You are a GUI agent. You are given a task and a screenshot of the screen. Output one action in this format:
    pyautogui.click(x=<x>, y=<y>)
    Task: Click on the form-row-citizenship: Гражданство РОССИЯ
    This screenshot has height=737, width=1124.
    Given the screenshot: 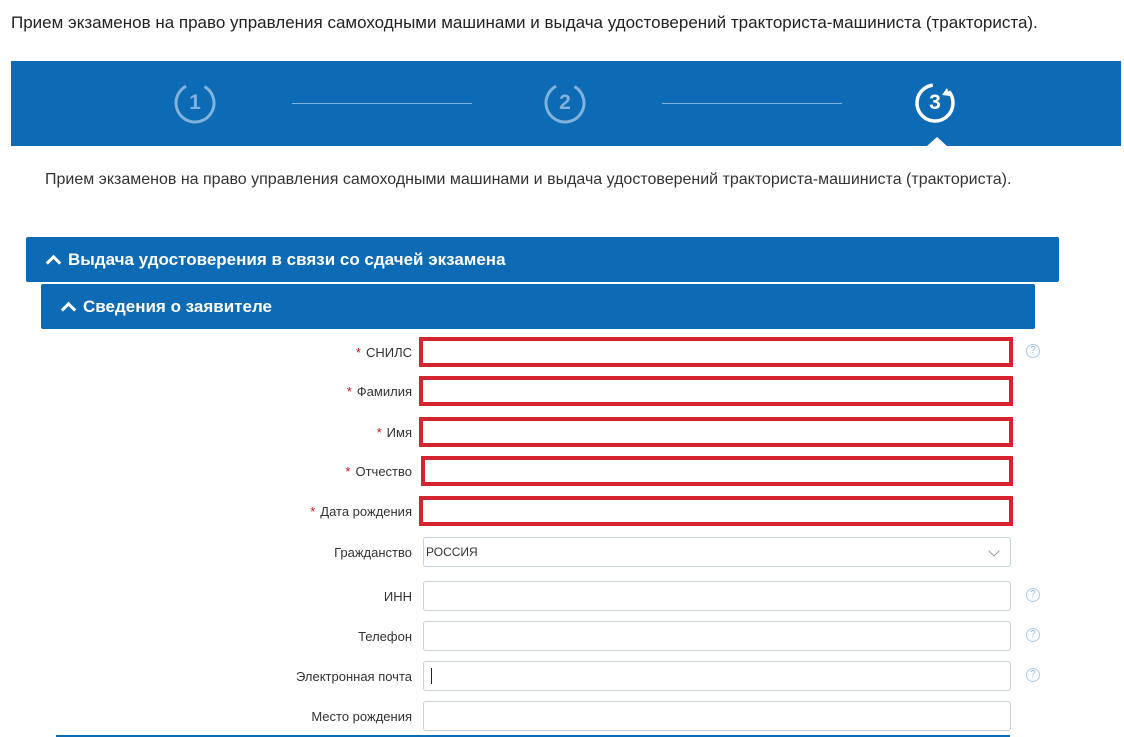 What is the action you would take?
    pyautogui.click(x=562, y=553)
    